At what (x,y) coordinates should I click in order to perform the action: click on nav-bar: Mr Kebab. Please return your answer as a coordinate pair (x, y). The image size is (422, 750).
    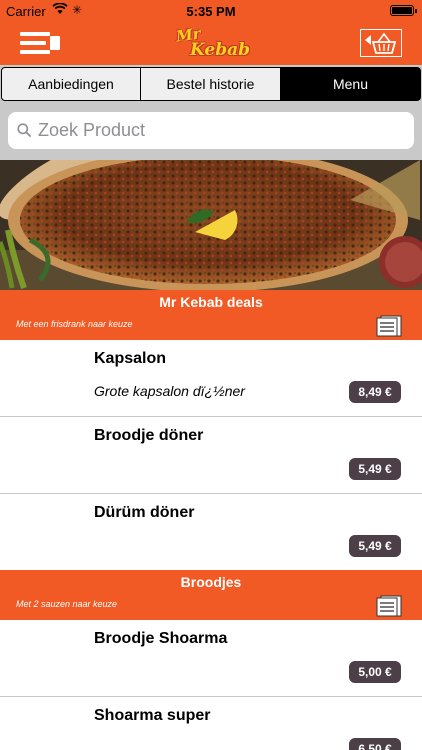
    Looking at the image, I should click on (211, 43).